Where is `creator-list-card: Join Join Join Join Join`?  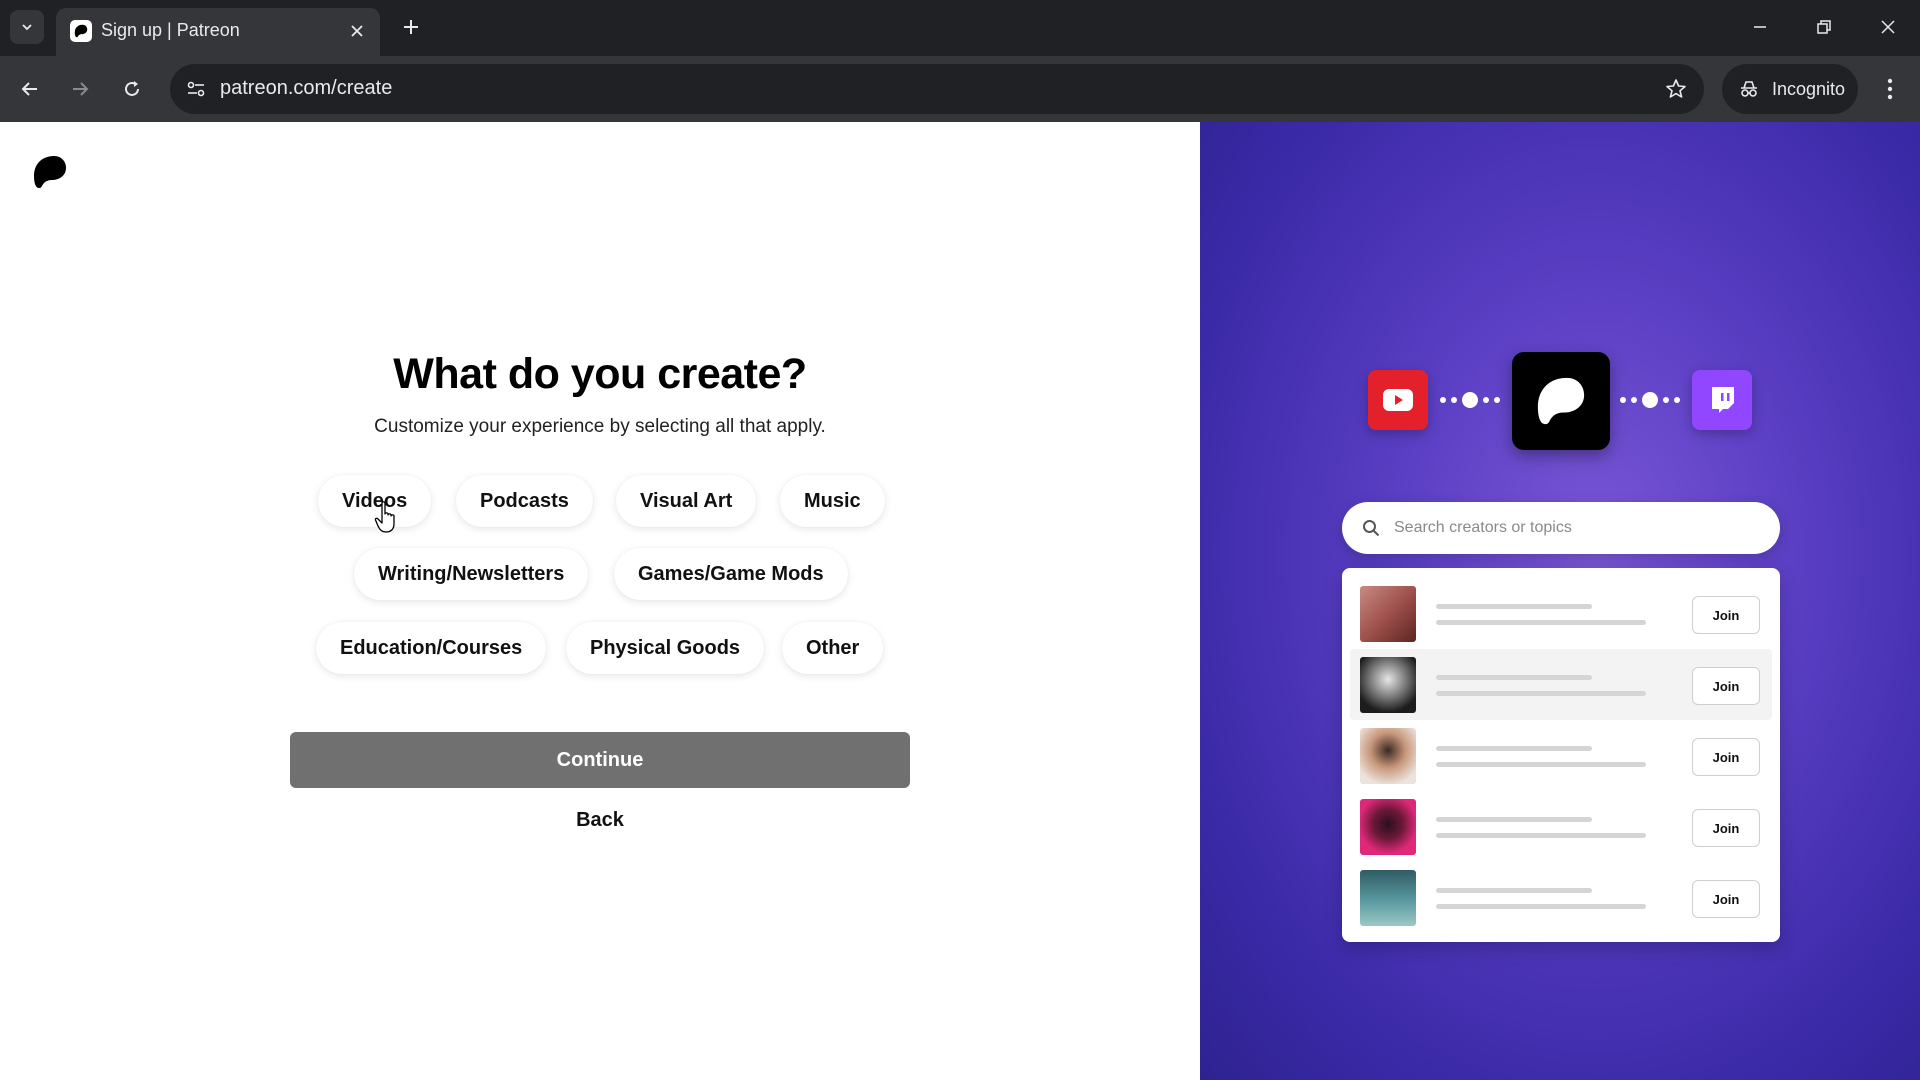
creator-list-card: Join Join Join Join Join is located at coordinates (1561, 755).